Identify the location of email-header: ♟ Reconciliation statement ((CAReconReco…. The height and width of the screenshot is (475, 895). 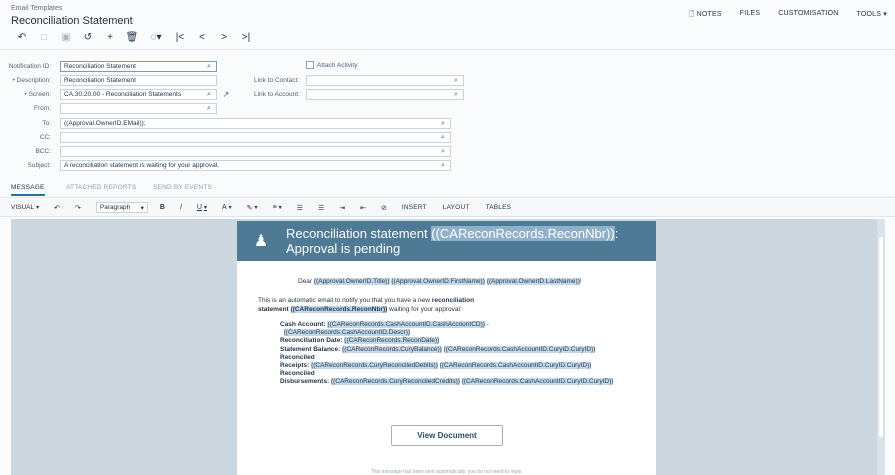
(446, 241).